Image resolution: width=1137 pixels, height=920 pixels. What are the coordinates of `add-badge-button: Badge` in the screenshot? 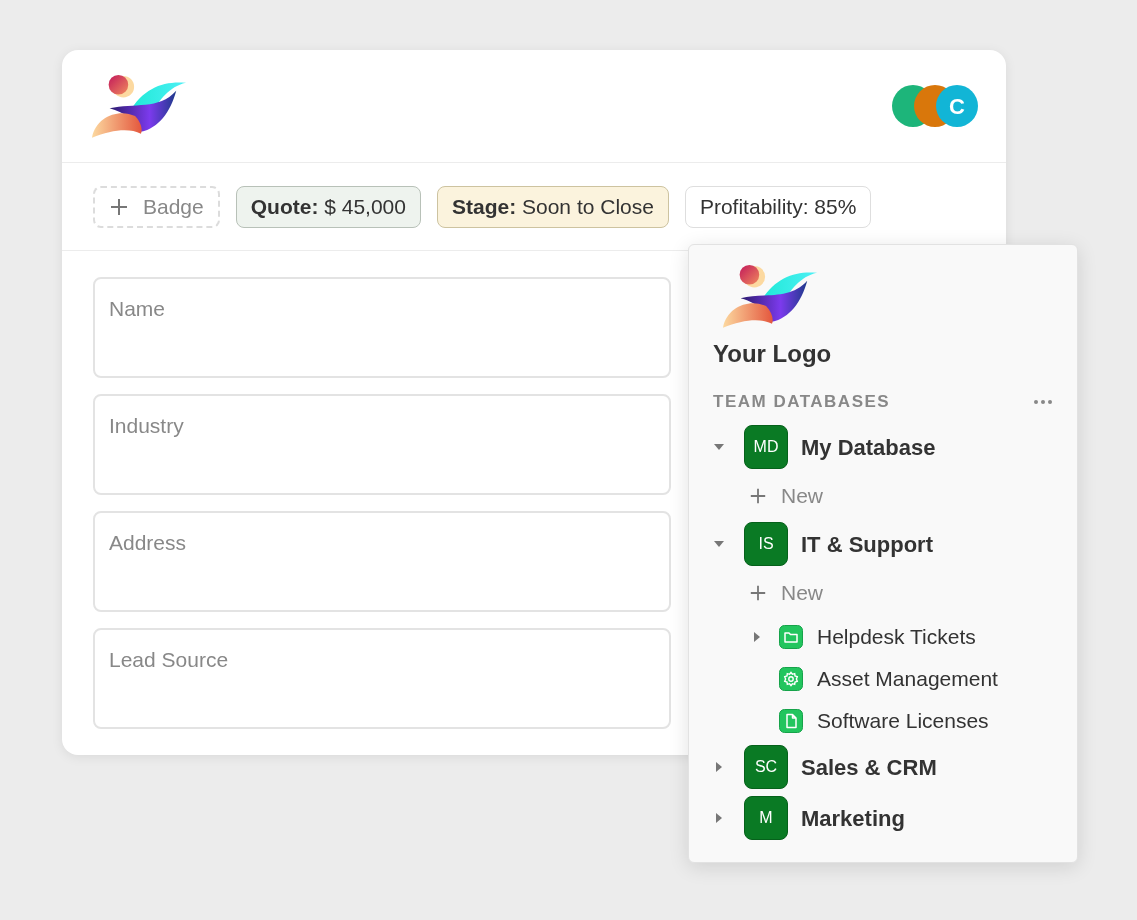 It's located at (156, 206).